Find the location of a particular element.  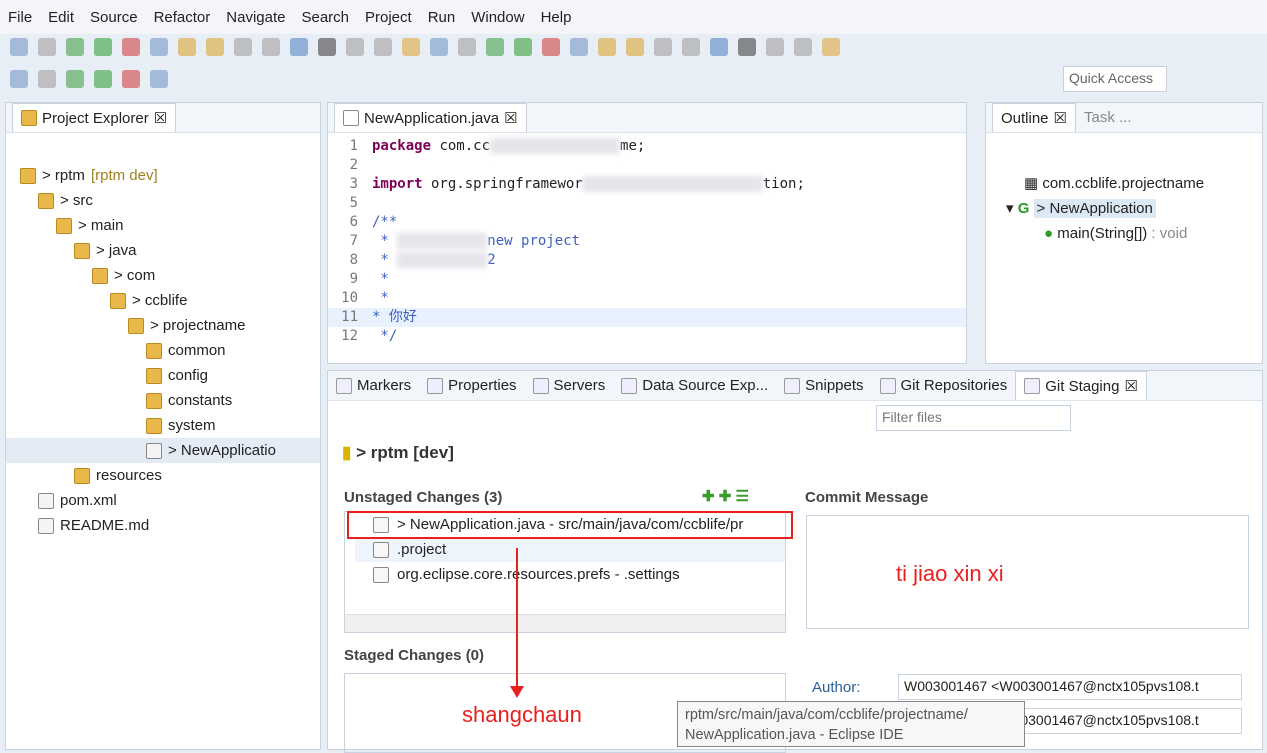

line-number: 6 is located at coordinates (353, 222).